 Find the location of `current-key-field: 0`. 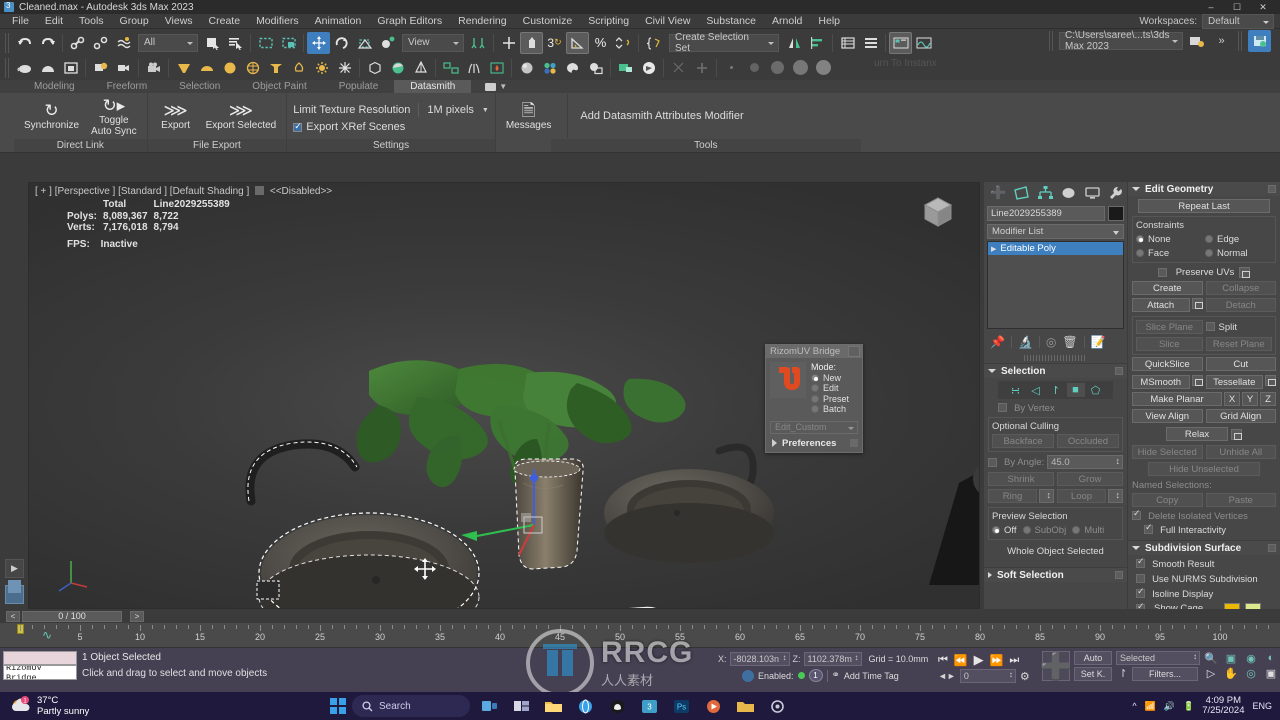

current-key-field: 0 is located at coordinates (987, 676).